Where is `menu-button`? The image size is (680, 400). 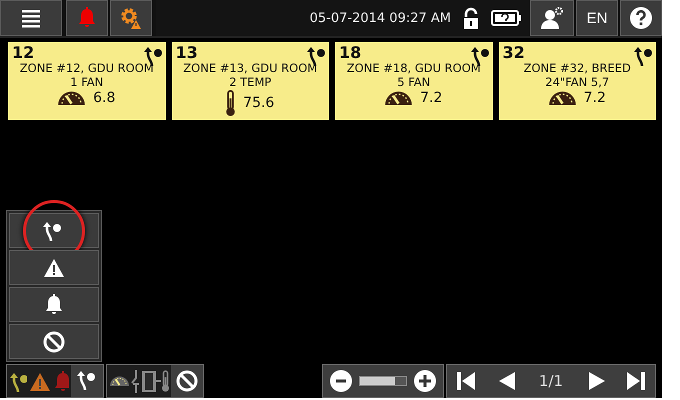 menu-button is located at coordinates (31, 18).